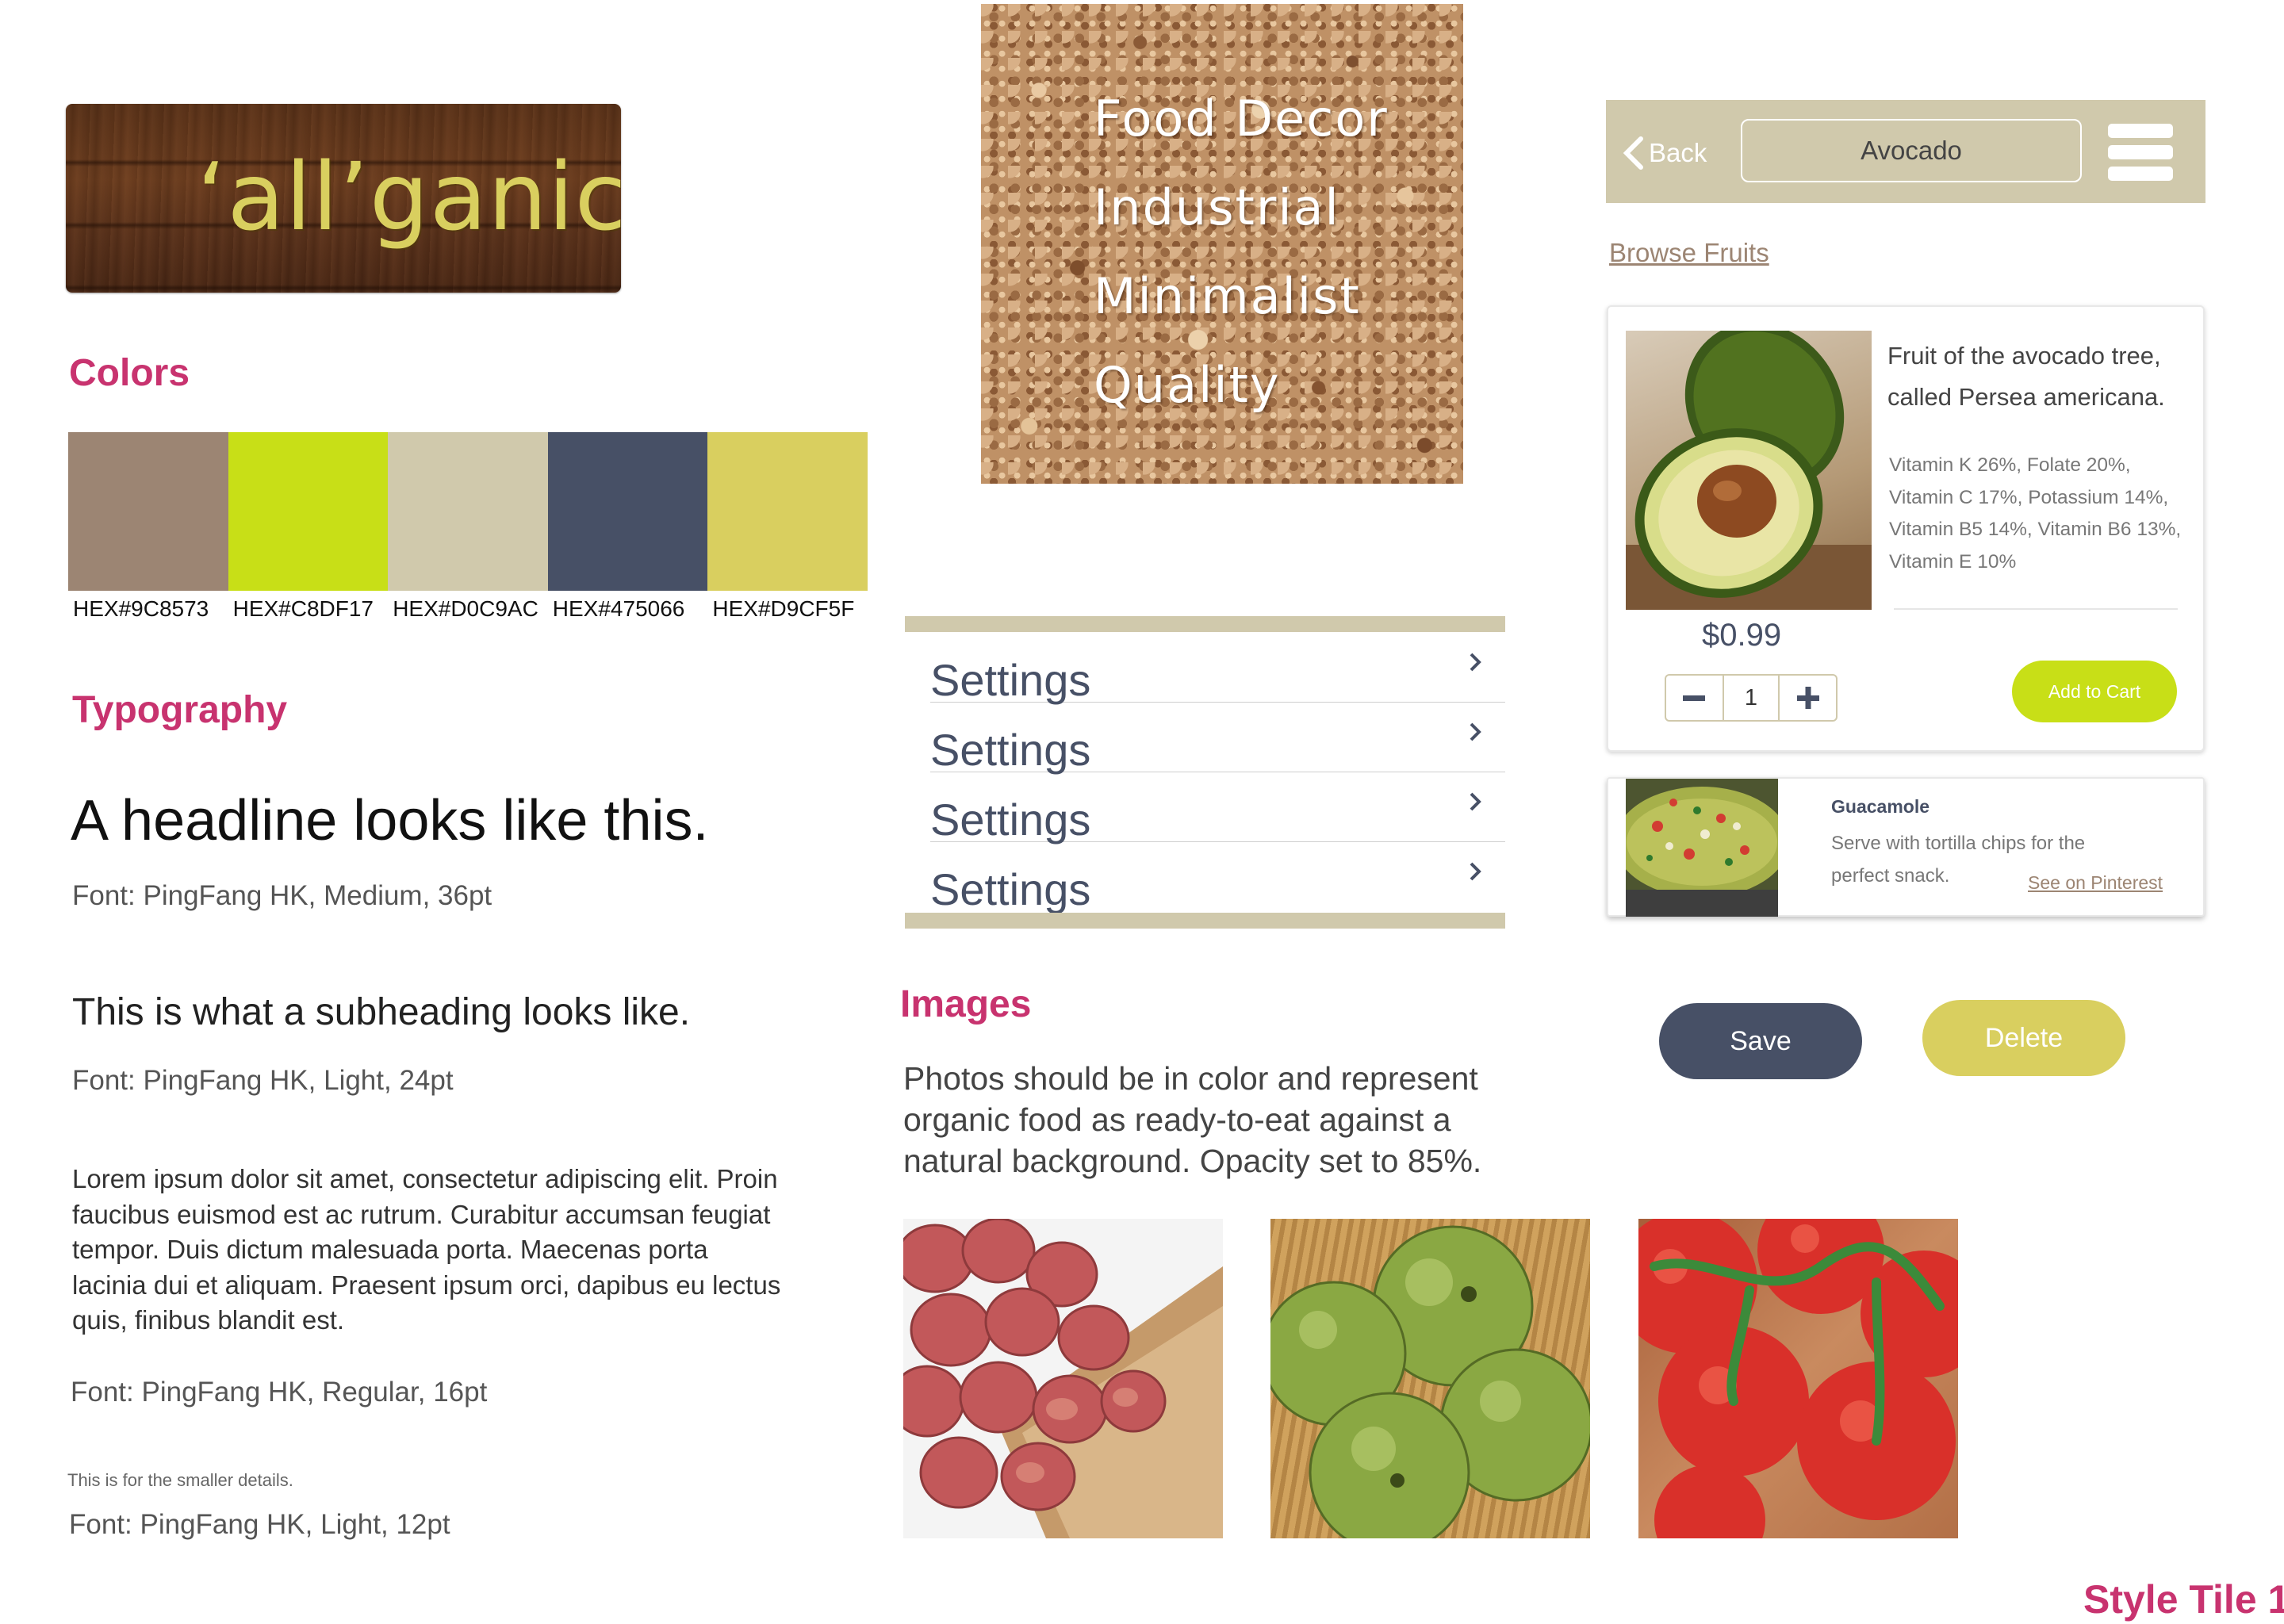 The width and height of the screenshot is (2284, 1624). I want to click on minus-icon, so click(1694, 698).